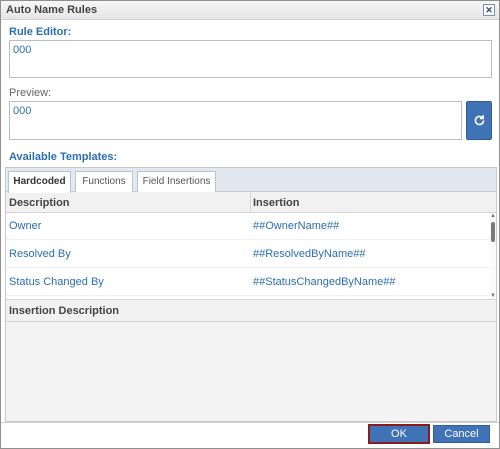 The height and width of the screenshot is (449, 500). I want to click on scroll-up-icon: ▲, so click(493, 216).